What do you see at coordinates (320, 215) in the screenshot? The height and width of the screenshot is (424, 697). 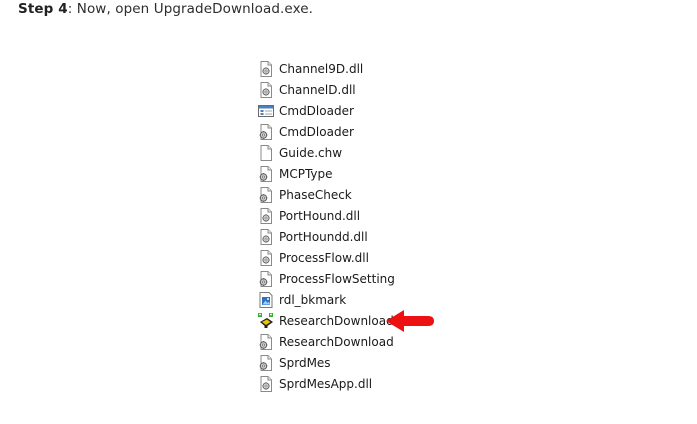 I see `file-name: PortHound.dll` at bounding box center [320, 215].